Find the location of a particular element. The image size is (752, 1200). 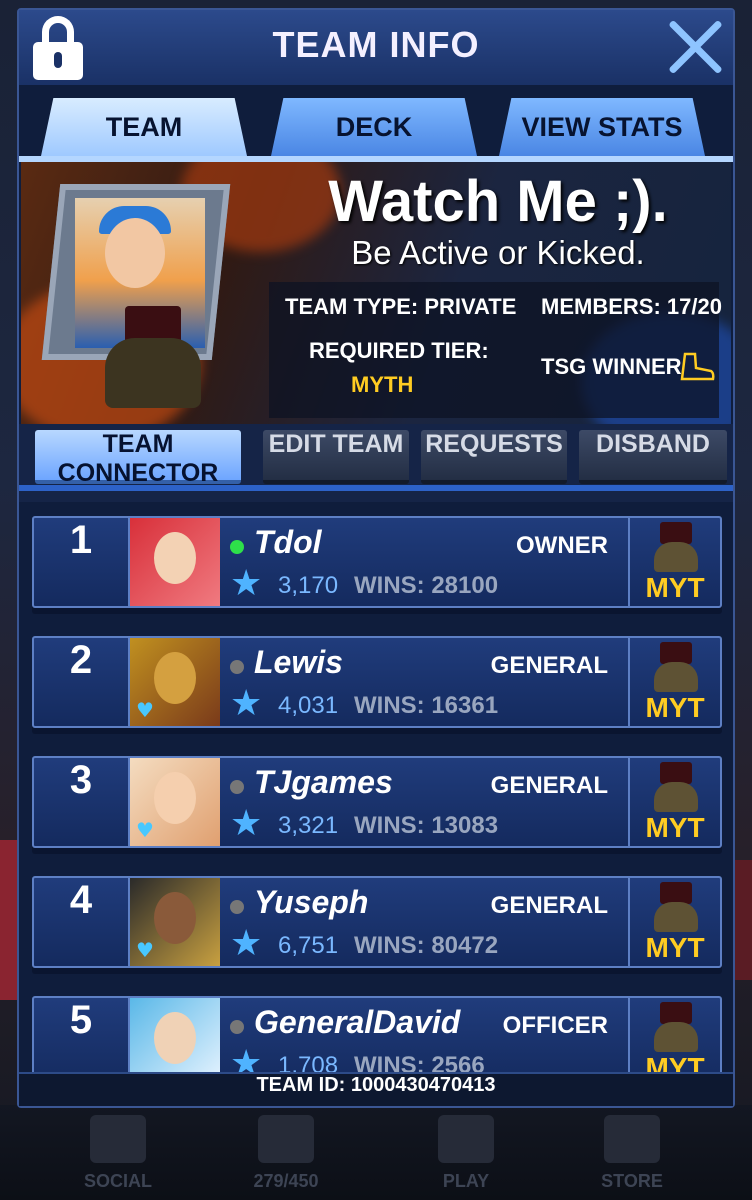

member-score: 4,031 is located at coordinates (308, 705).